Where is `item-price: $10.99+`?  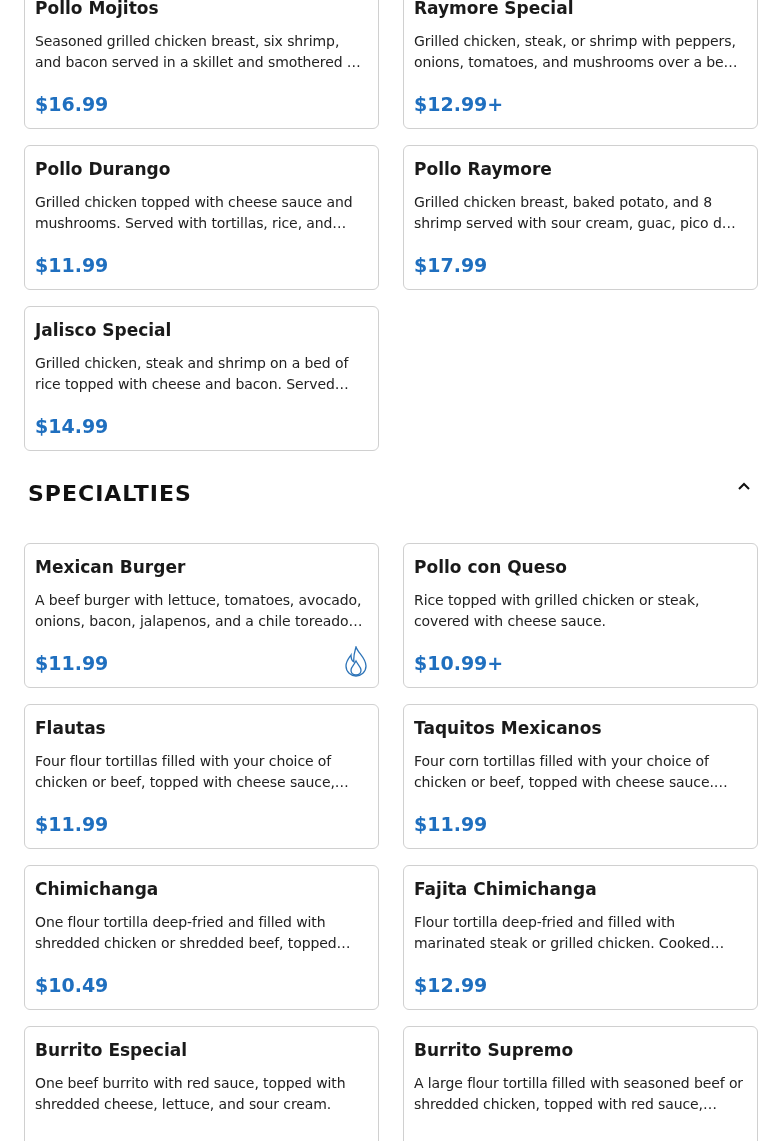 item-price: $10.99+ is located at coordinates (459, 663).